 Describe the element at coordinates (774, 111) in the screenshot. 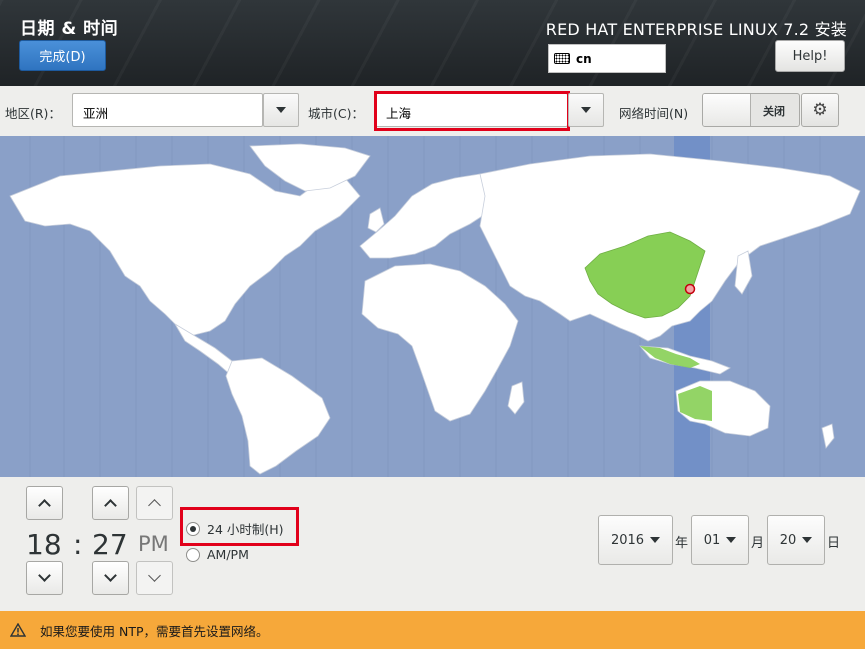

I see `switch-state-label: 关闭` at that location.